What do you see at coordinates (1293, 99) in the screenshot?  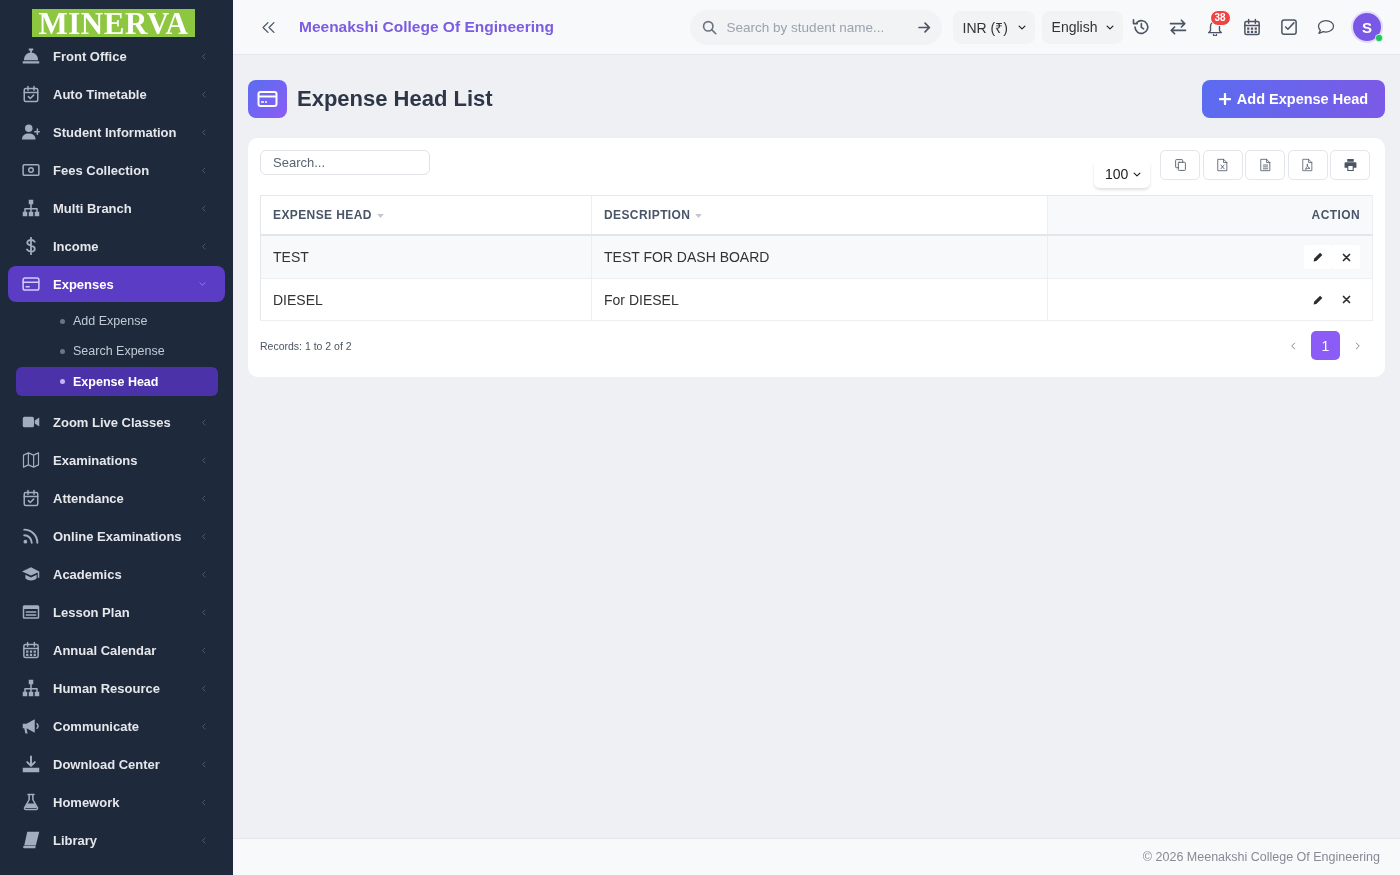 I see `add-expense-head-button: Add Expense Head` at bounding box center [1293, 99].